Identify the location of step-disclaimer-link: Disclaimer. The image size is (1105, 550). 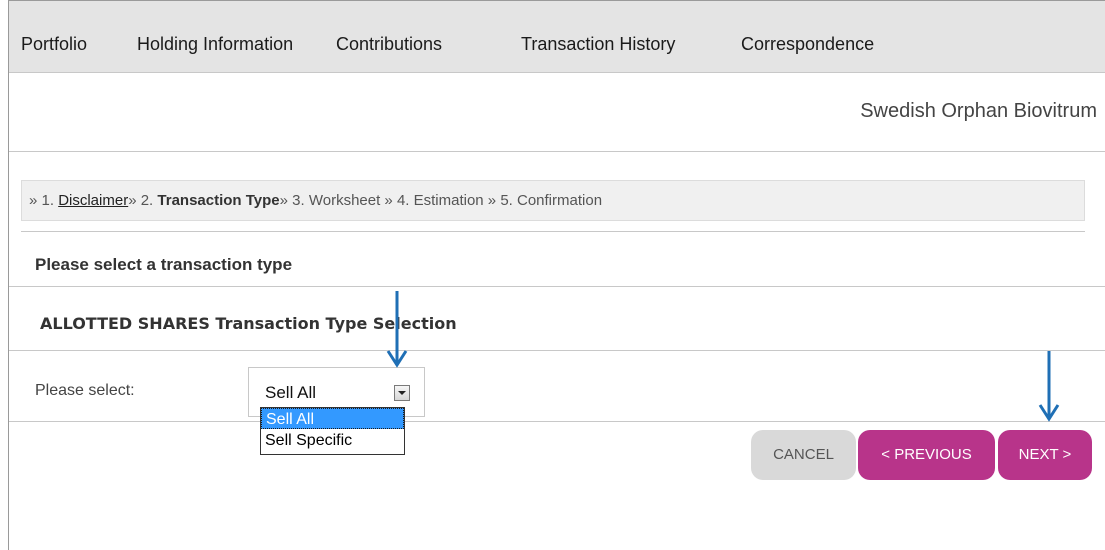
(93, 200).